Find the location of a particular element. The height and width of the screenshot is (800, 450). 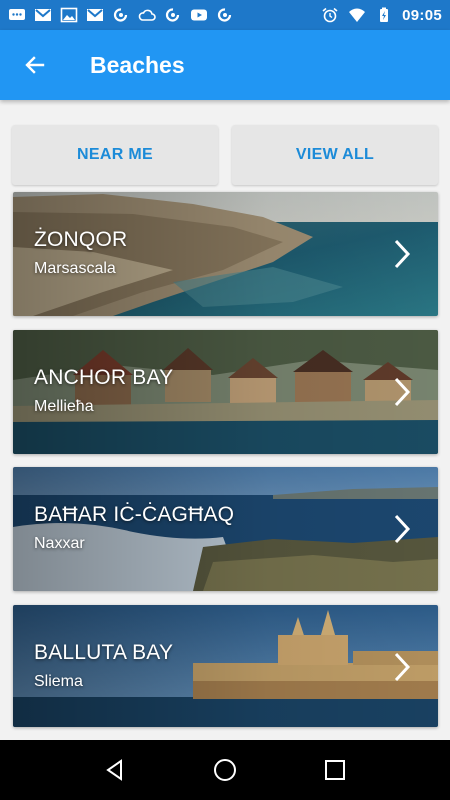

beach-name: BALLUTA BAY is located at coordinates (104, 652).